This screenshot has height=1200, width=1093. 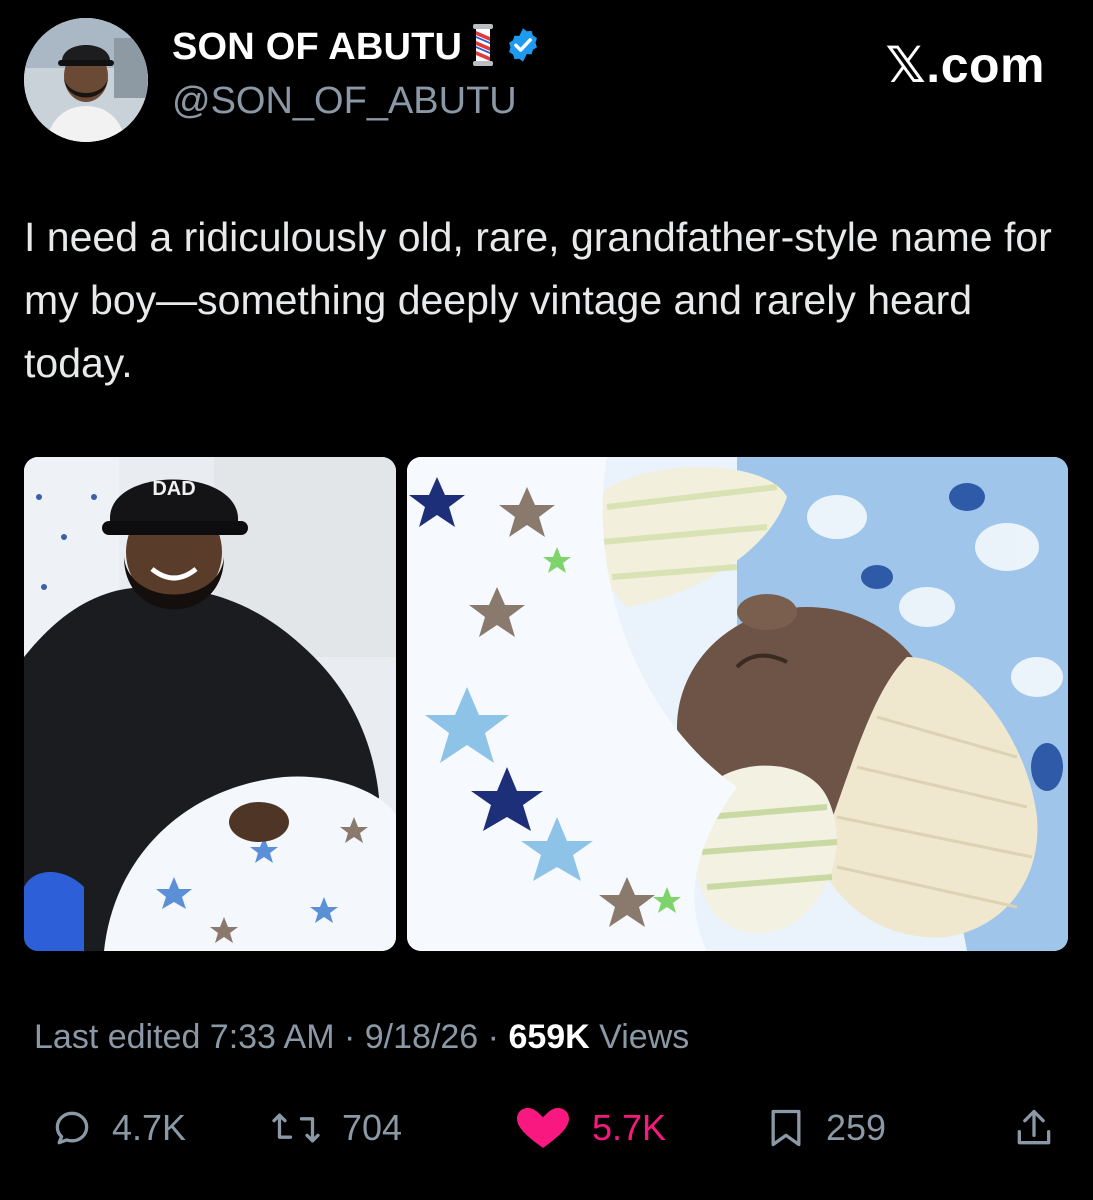 I want to click on name-row: SON OF ABUTU, so click(x=357, y=47).